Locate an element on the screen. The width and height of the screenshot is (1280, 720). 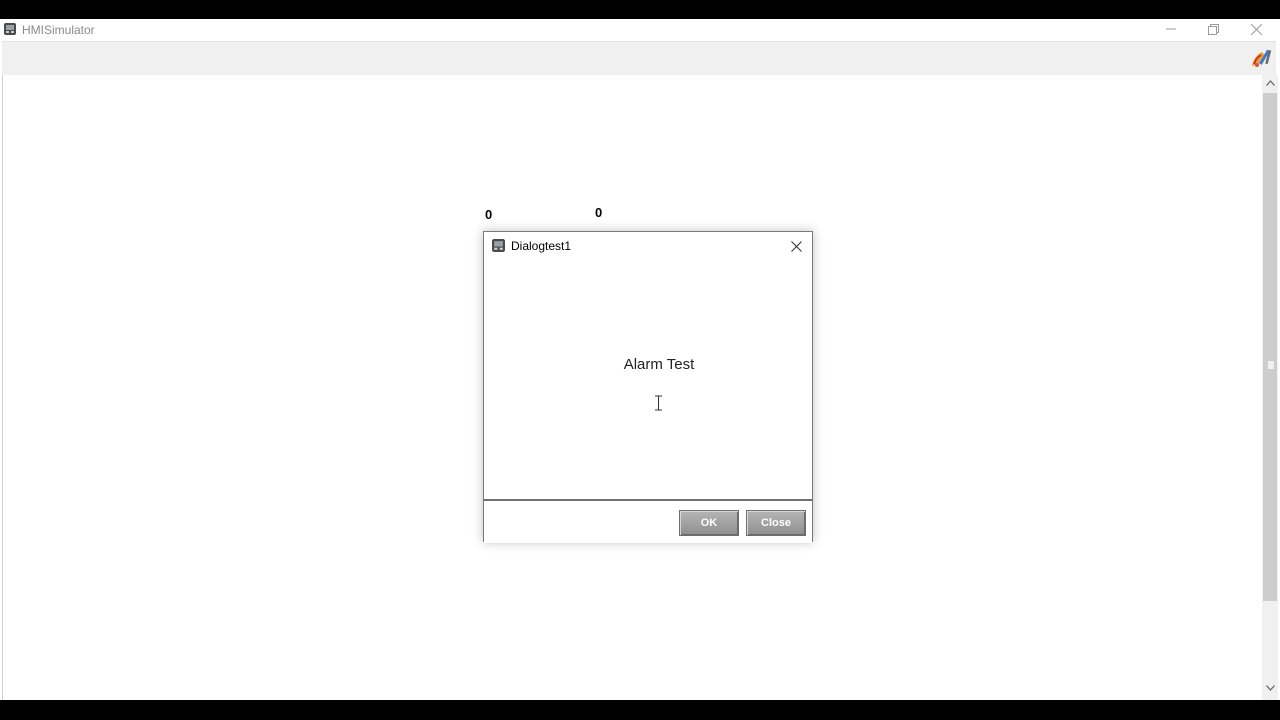
dialog: Dialogtest1 Alarm Test OK Close is located at coordinates (648, 387).